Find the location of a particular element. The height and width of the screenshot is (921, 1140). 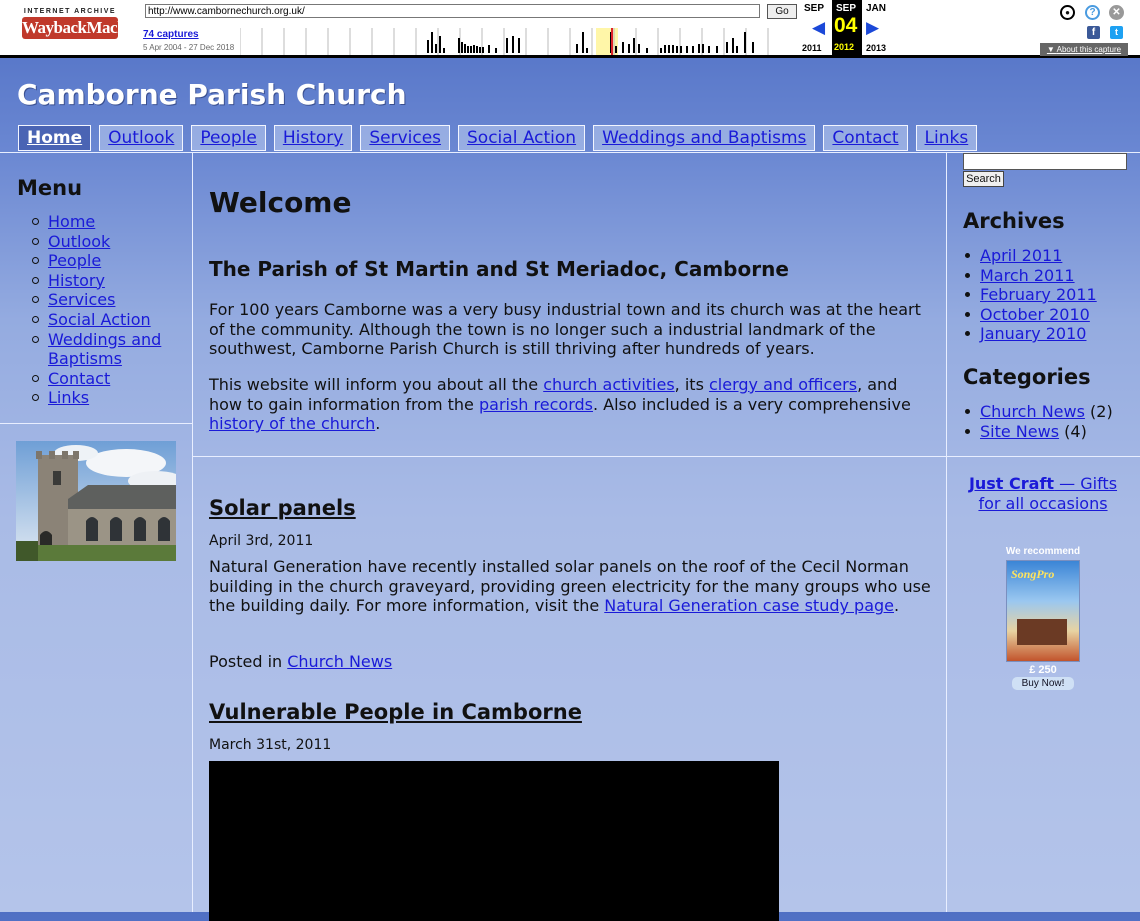

nav-link-people: People is located at coordinates (228, 138).